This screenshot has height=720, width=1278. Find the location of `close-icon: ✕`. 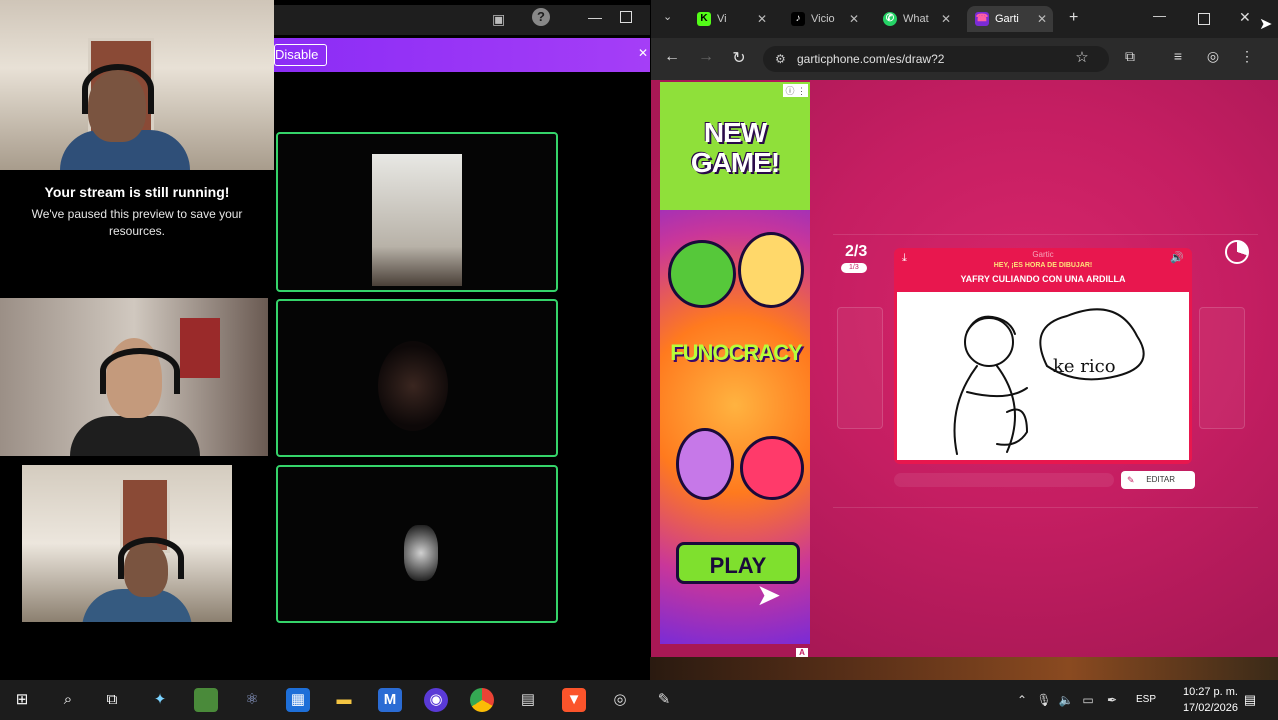

close-icon: ✕ is located at coordinates (643, 53).